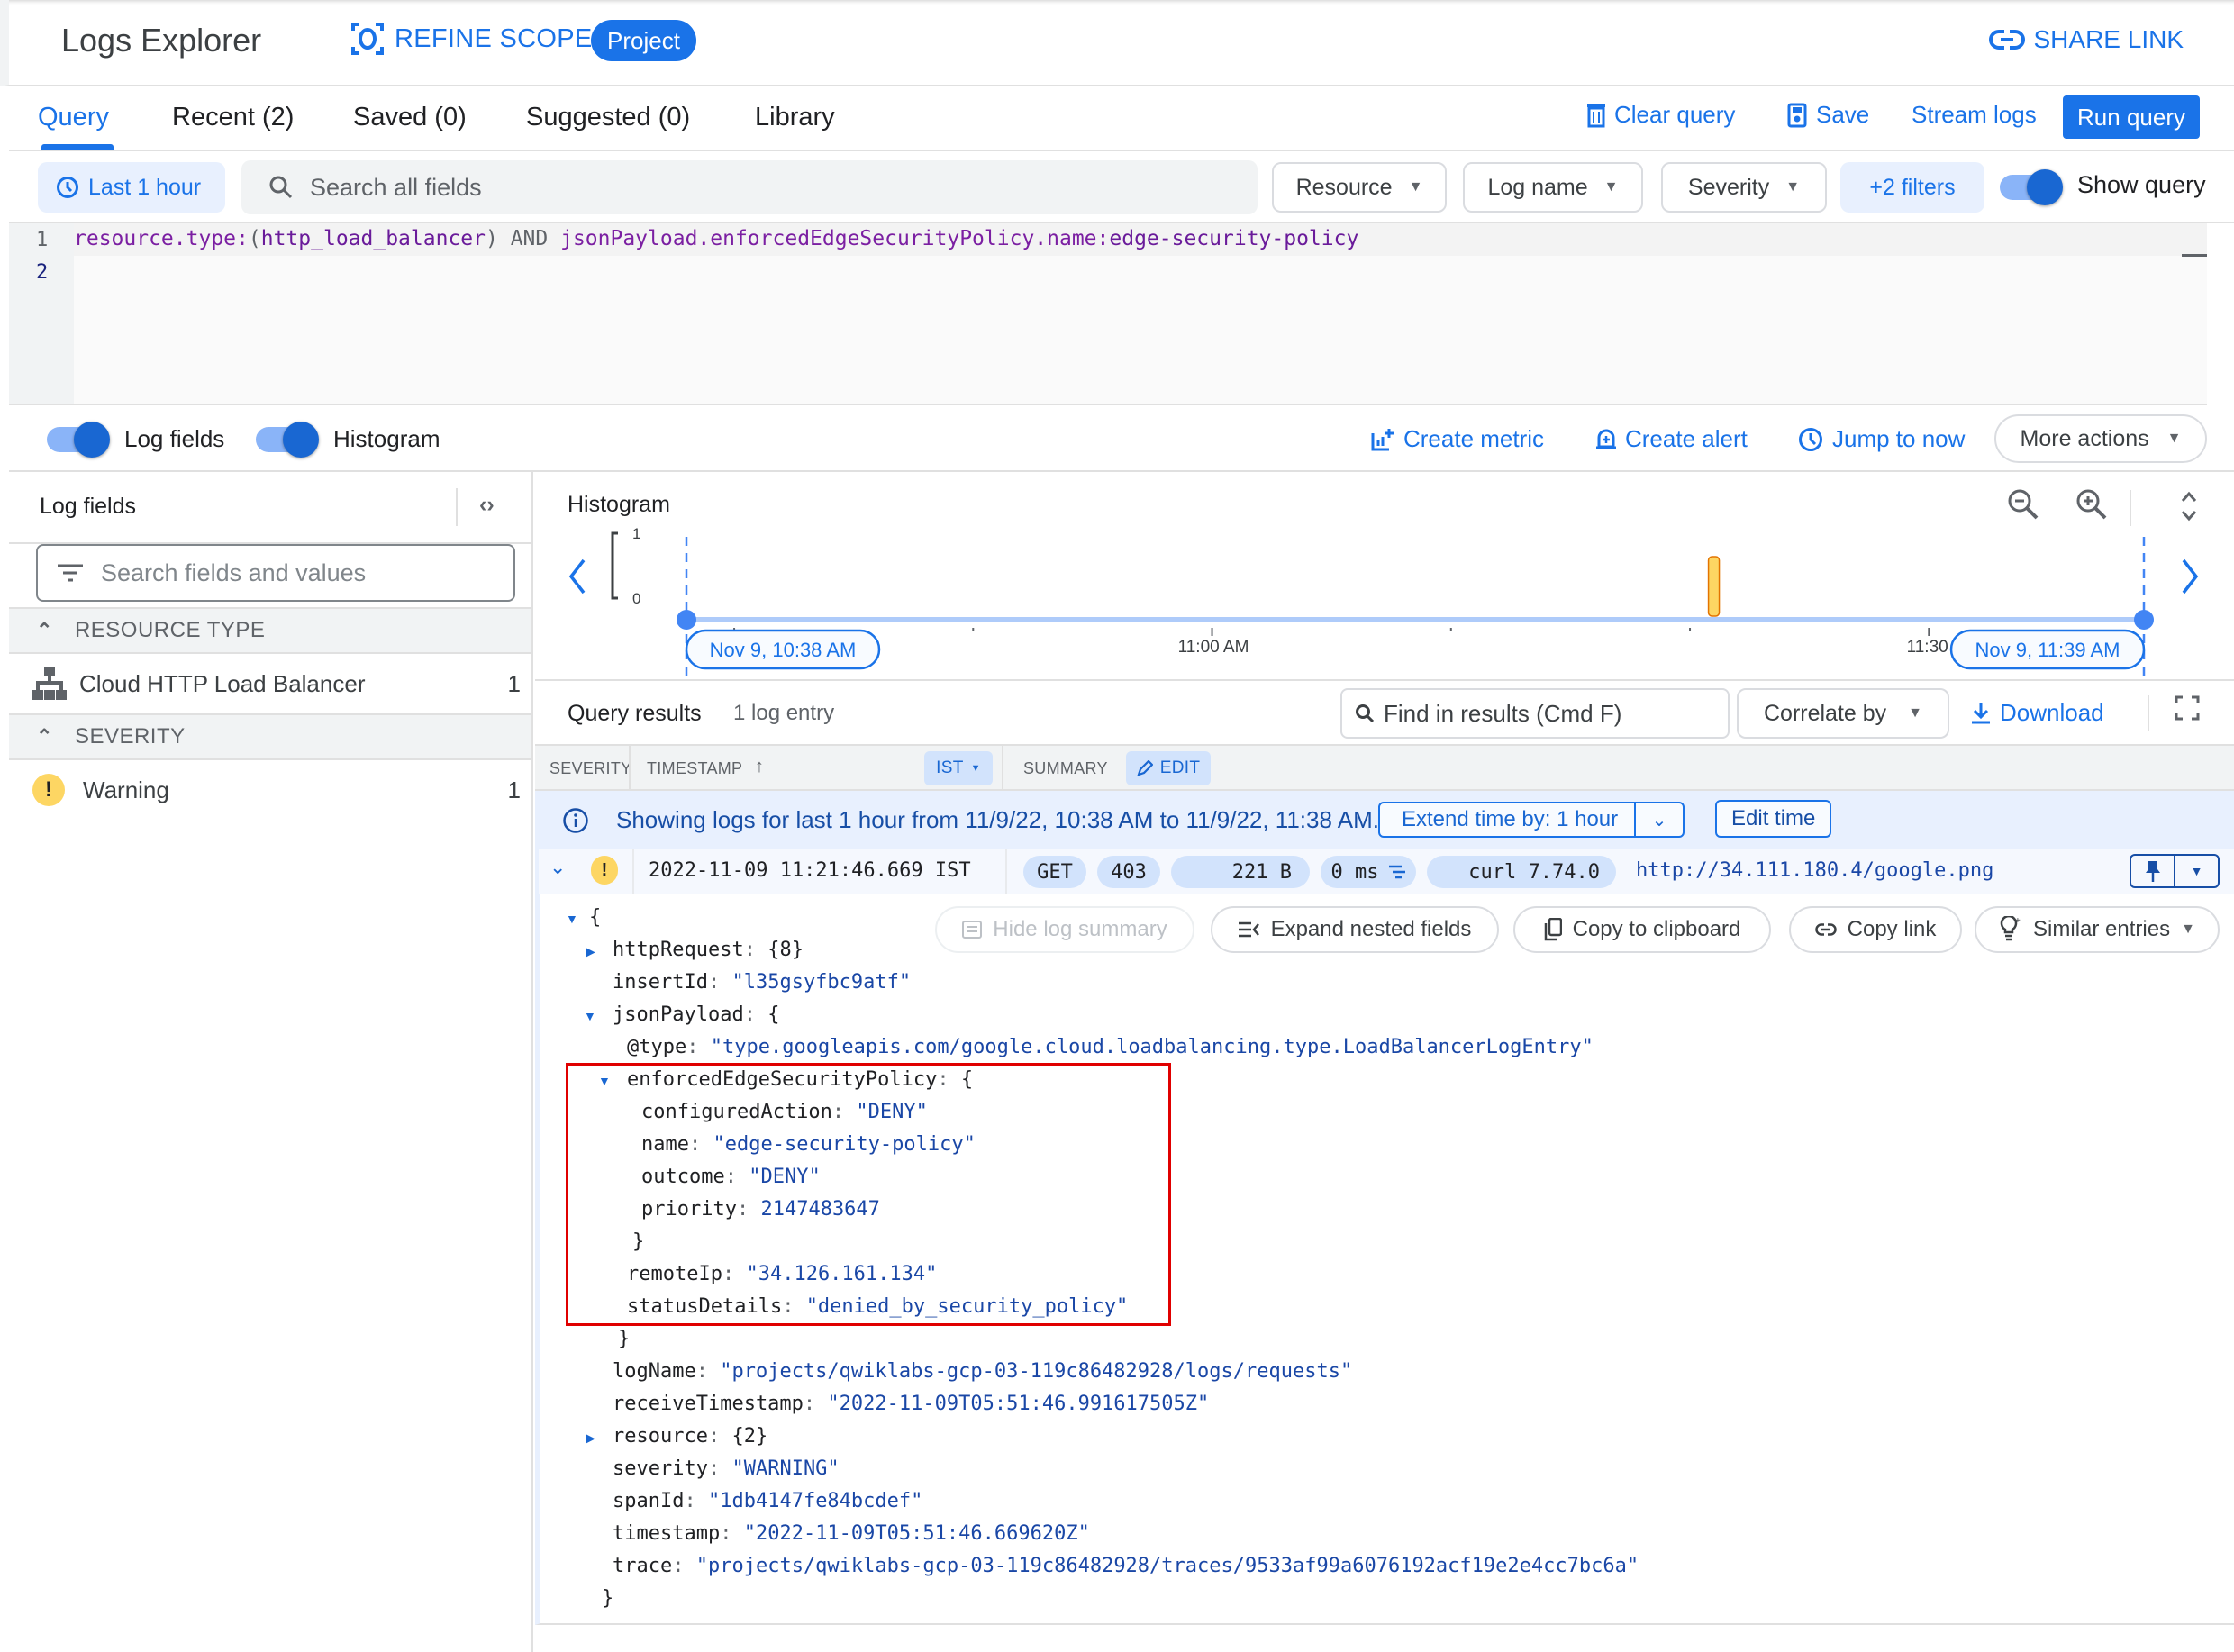 This screenshot has width=2234, height=1652. Describe the element at coordinates (694, 768) in the screenshot. I see `column-timestamp: TIMESTAMP` at that location.